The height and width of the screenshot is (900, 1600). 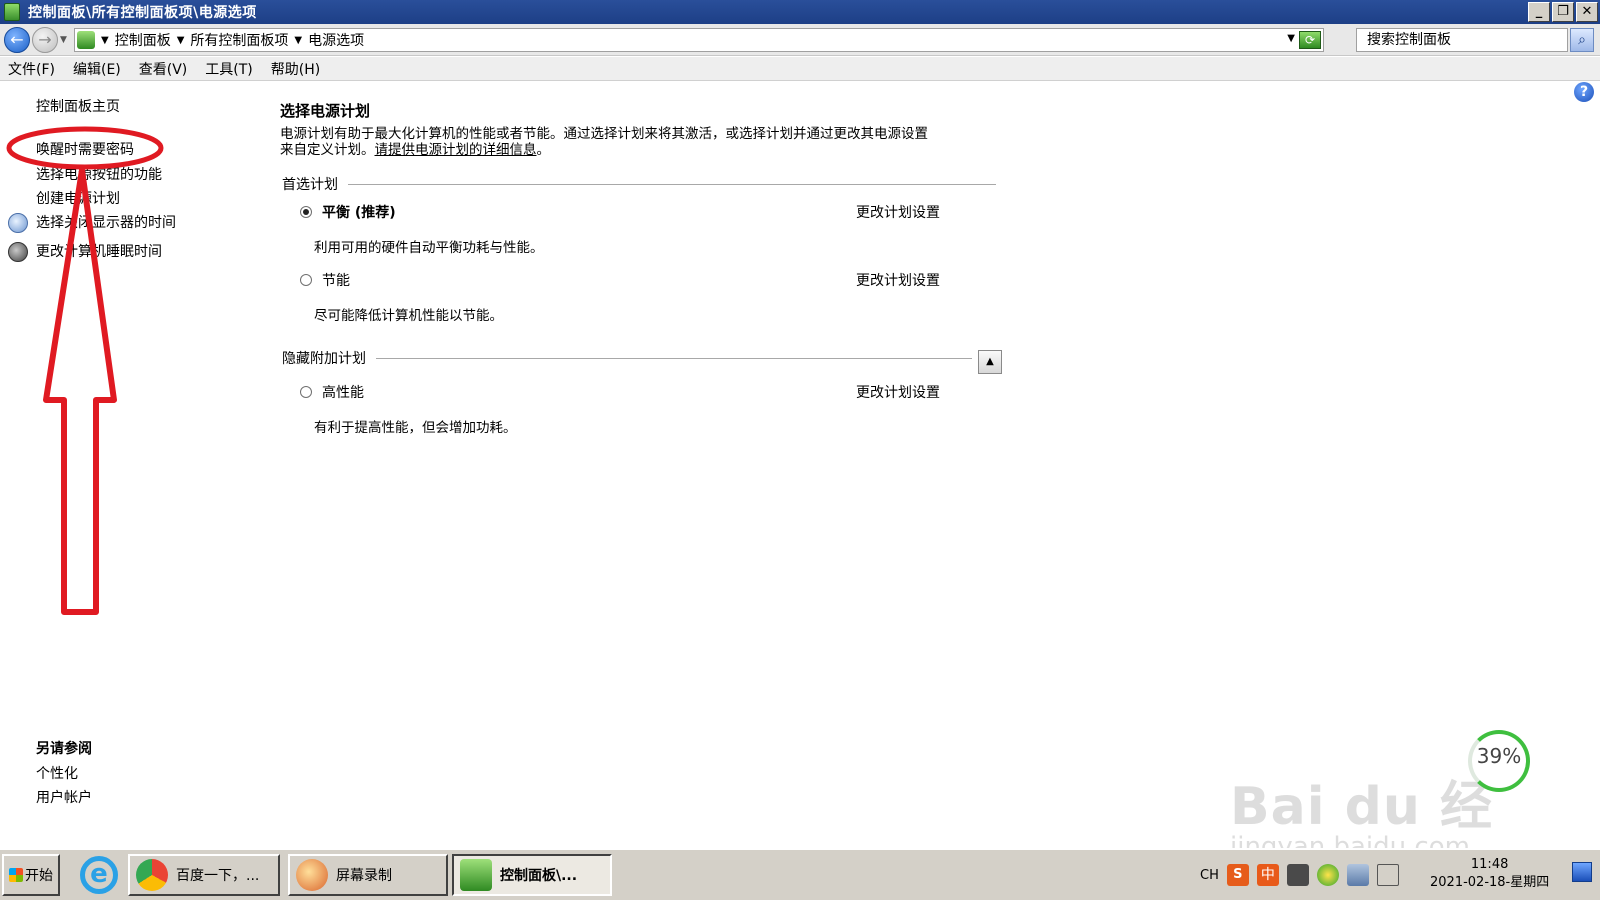 I want to click on restore-button: ❐, so click(x=1563, y=12).